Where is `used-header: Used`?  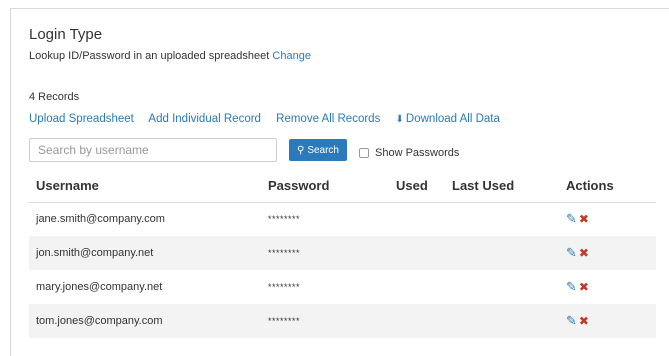 used-header: Used is located at coordinates (417, 186).